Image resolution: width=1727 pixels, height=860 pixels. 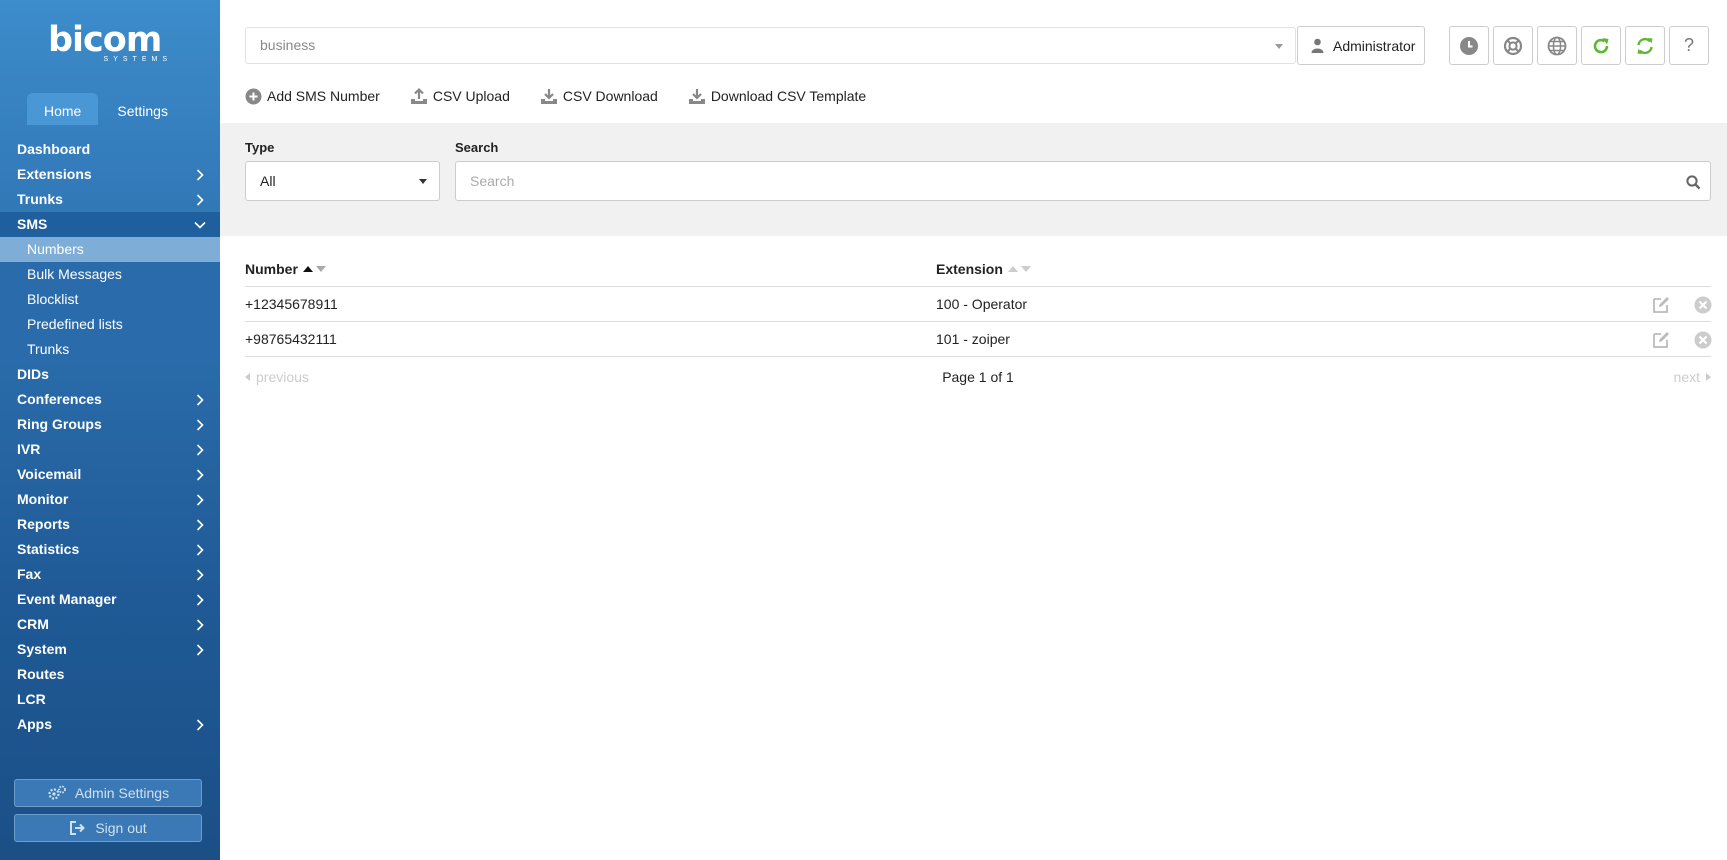 I want to click on sync-button, so click(x=1645, y=45).